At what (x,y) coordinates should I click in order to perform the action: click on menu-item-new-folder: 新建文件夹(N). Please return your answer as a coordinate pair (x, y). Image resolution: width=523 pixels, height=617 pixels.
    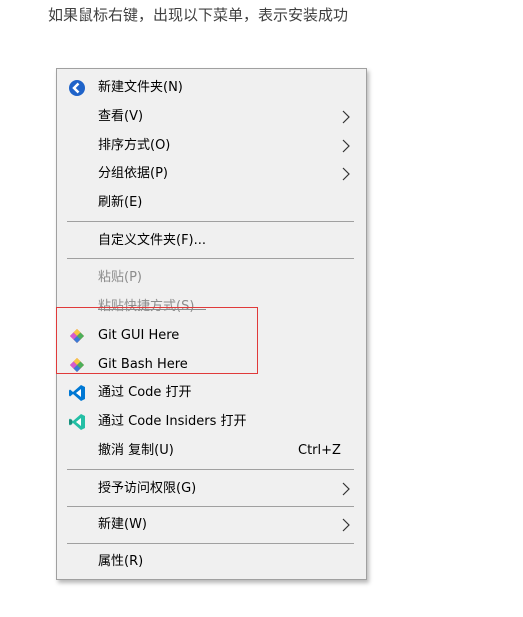
    Looking at the image, I should click on (211, 87).